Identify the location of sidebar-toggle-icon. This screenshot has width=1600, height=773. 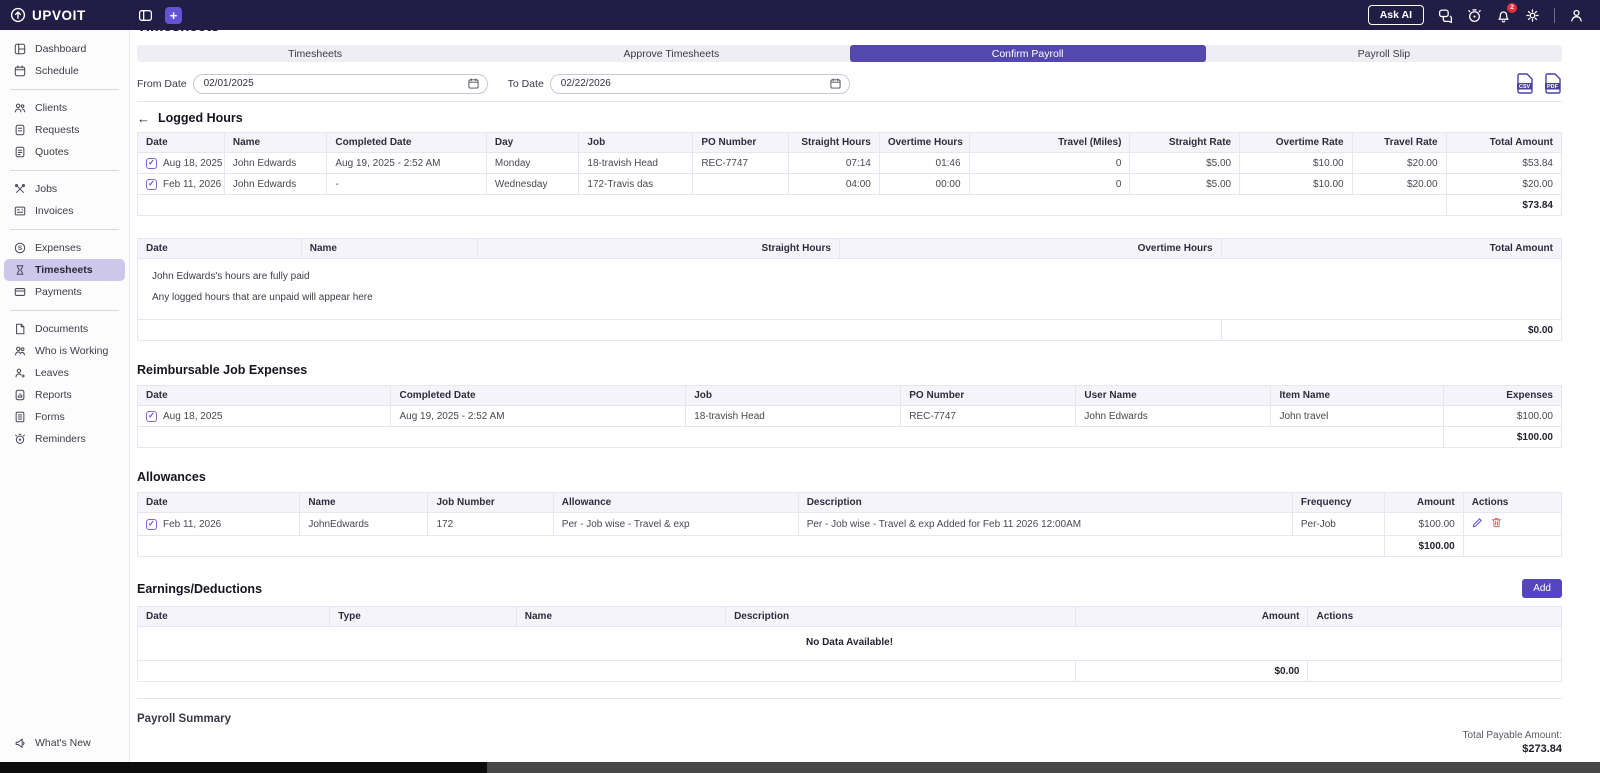
(145, 15).